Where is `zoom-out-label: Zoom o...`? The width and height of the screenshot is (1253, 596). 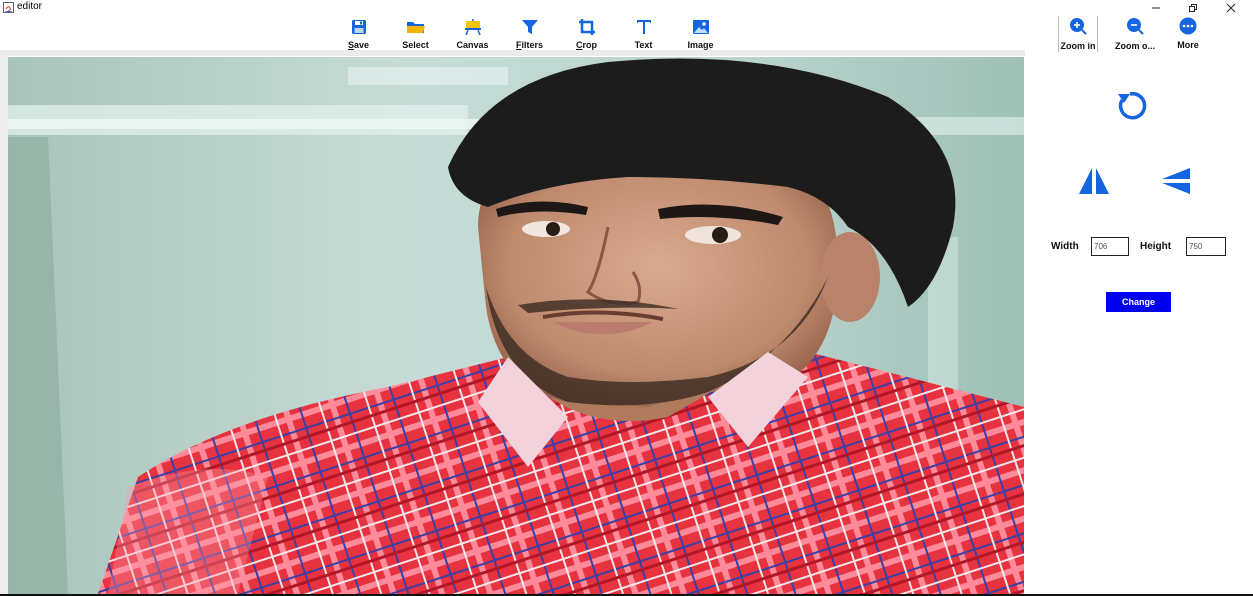 zoom-out-label: Zoom o... is located at coordinates (1135, 46).